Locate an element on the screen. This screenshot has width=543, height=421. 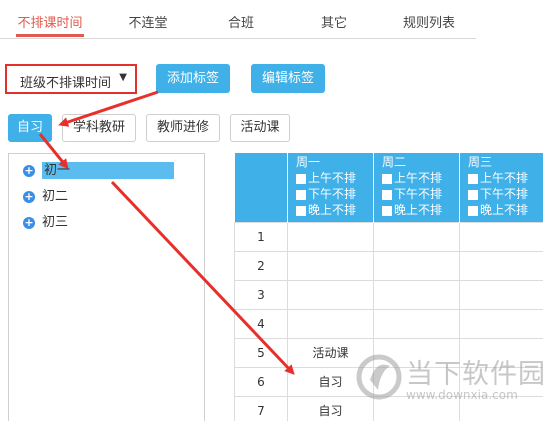
watermark-logo-icon is located at coordinates (379, 377).